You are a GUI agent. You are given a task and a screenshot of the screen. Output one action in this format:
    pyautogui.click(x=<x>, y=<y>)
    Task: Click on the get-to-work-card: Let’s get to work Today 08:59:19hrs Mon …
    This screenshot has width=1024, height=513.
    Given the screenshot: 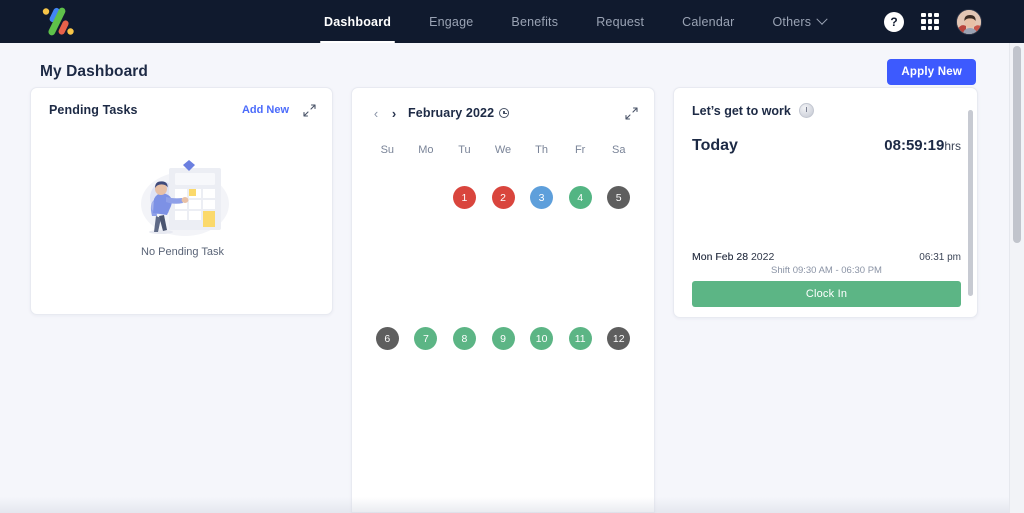 What is the action you would take?
    pyautogui.click(x=825, y=202)
    